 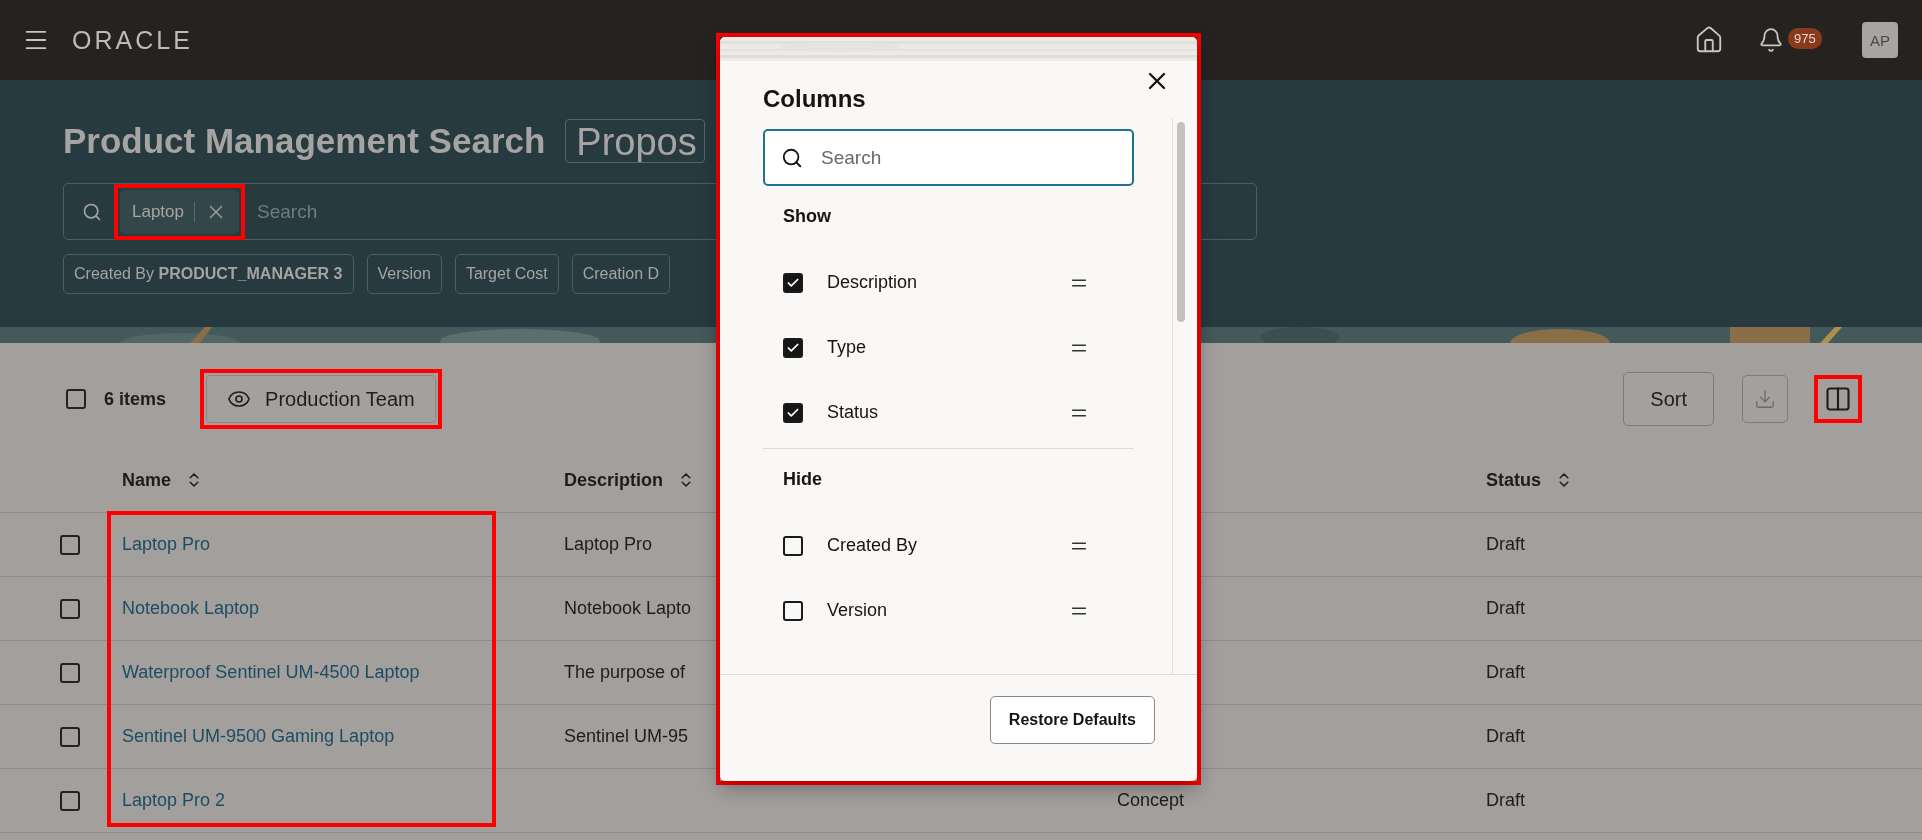 I want to click on table-cell: The purpose of, so click(x=625, y=672).